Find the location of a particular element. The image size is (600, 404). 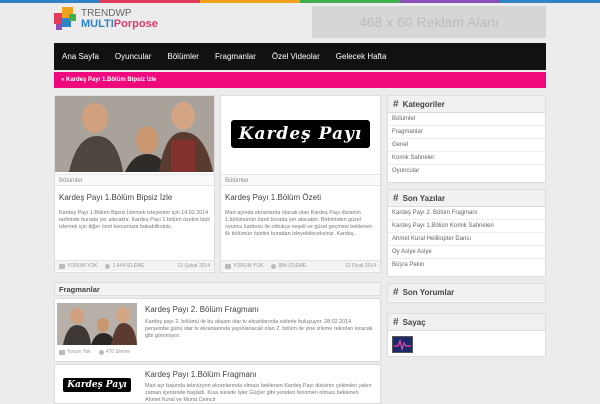

fragman-thumbnail: Kardeş Payı is located at coordinates (97, 385).